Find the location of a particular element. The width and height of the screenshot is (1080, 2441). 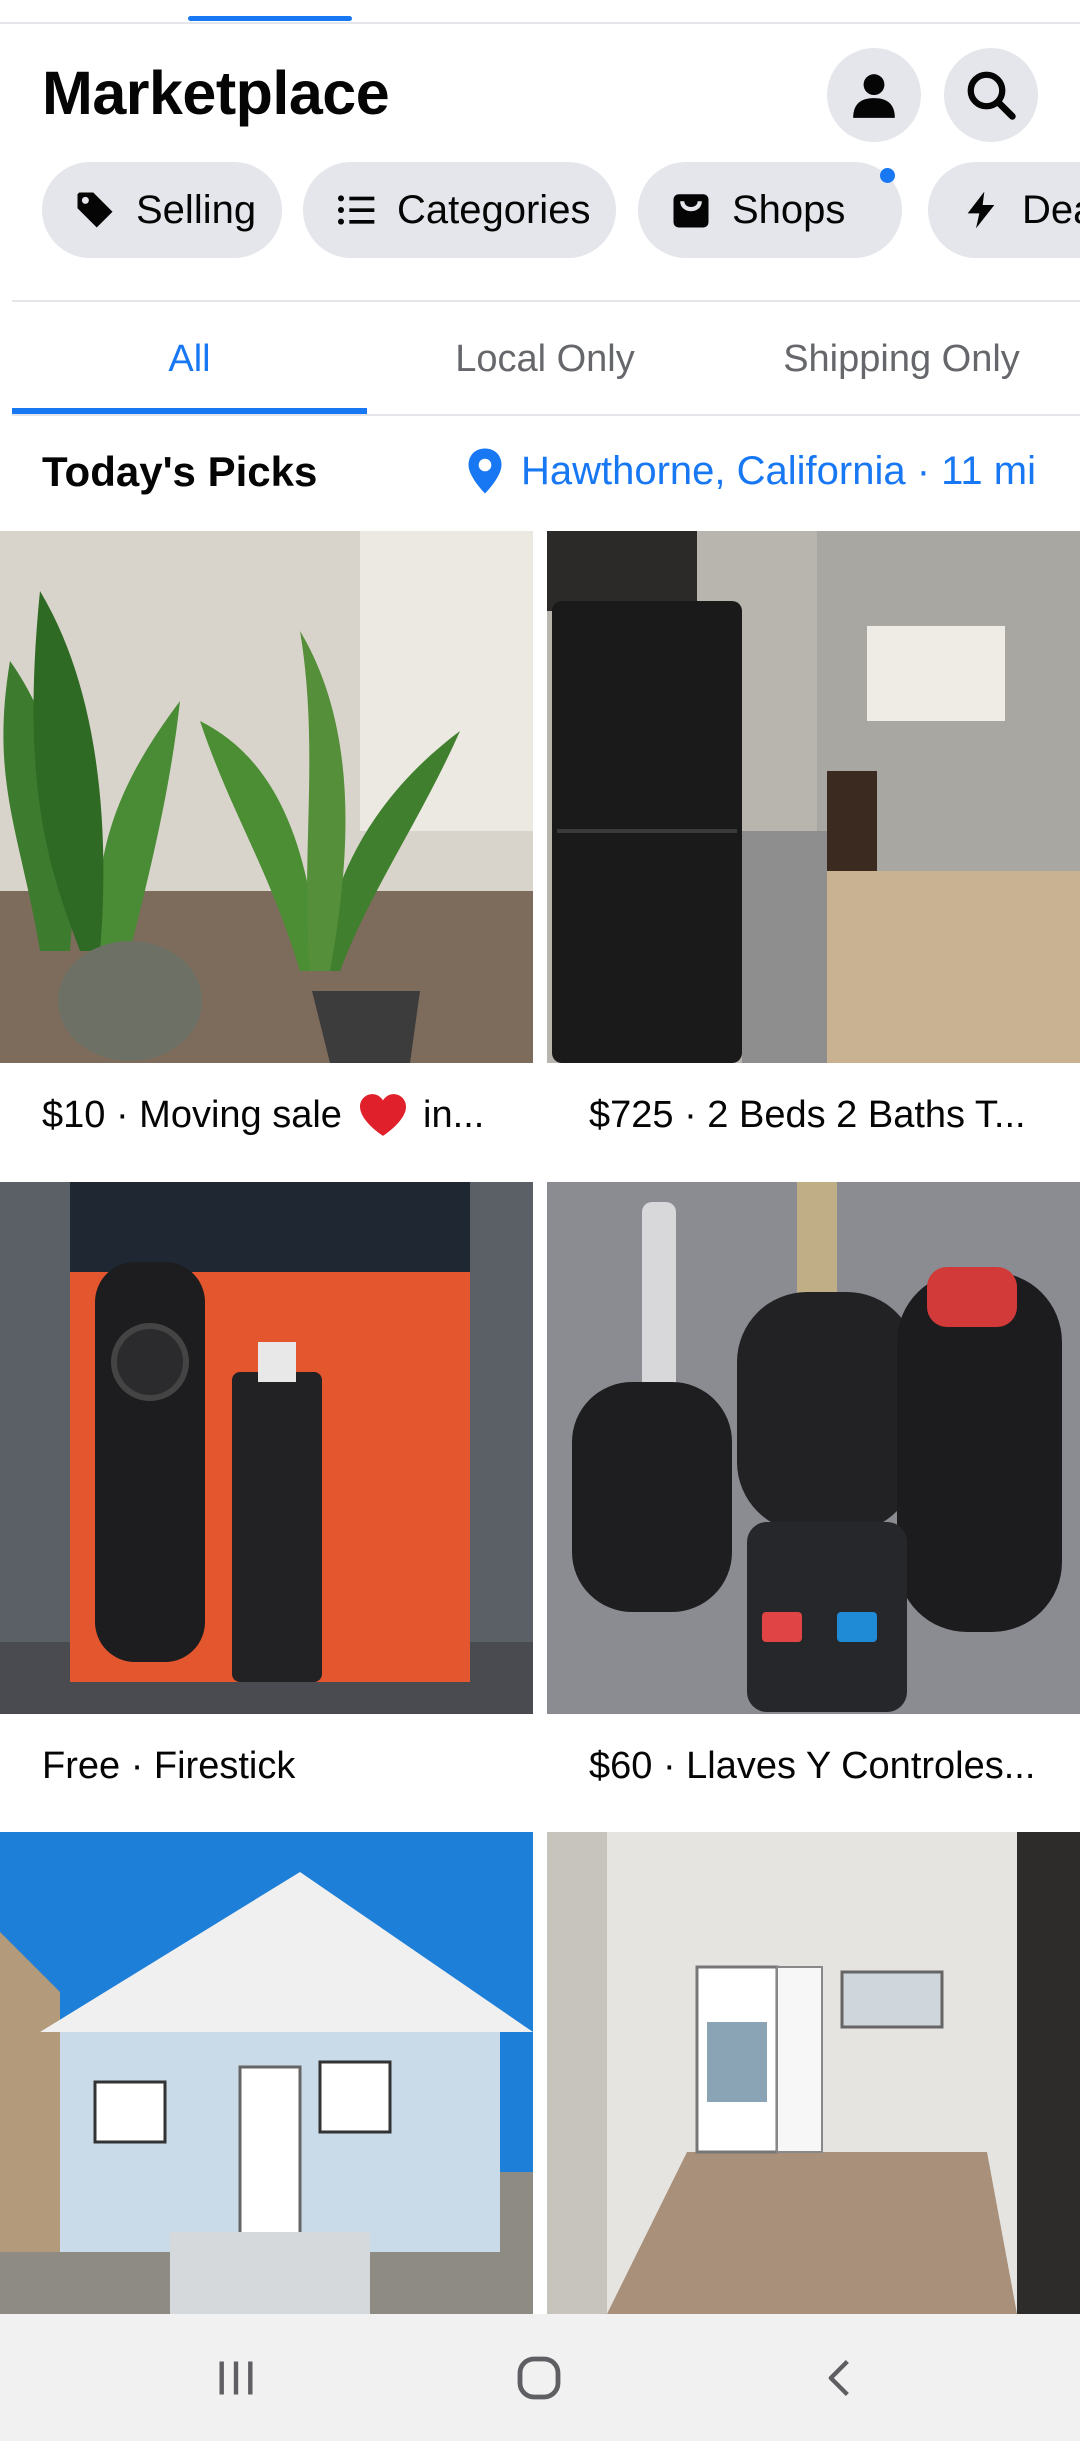

back-icon is located at coordinates (838, 2378).